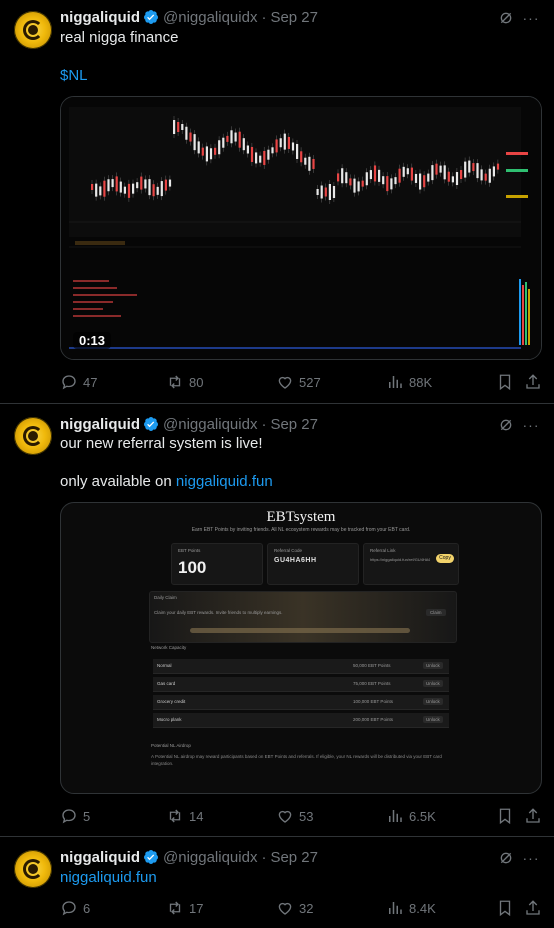  Describe the element at coordinates (294, 816) in the screenshot. I see `like-button: 53` at that location.